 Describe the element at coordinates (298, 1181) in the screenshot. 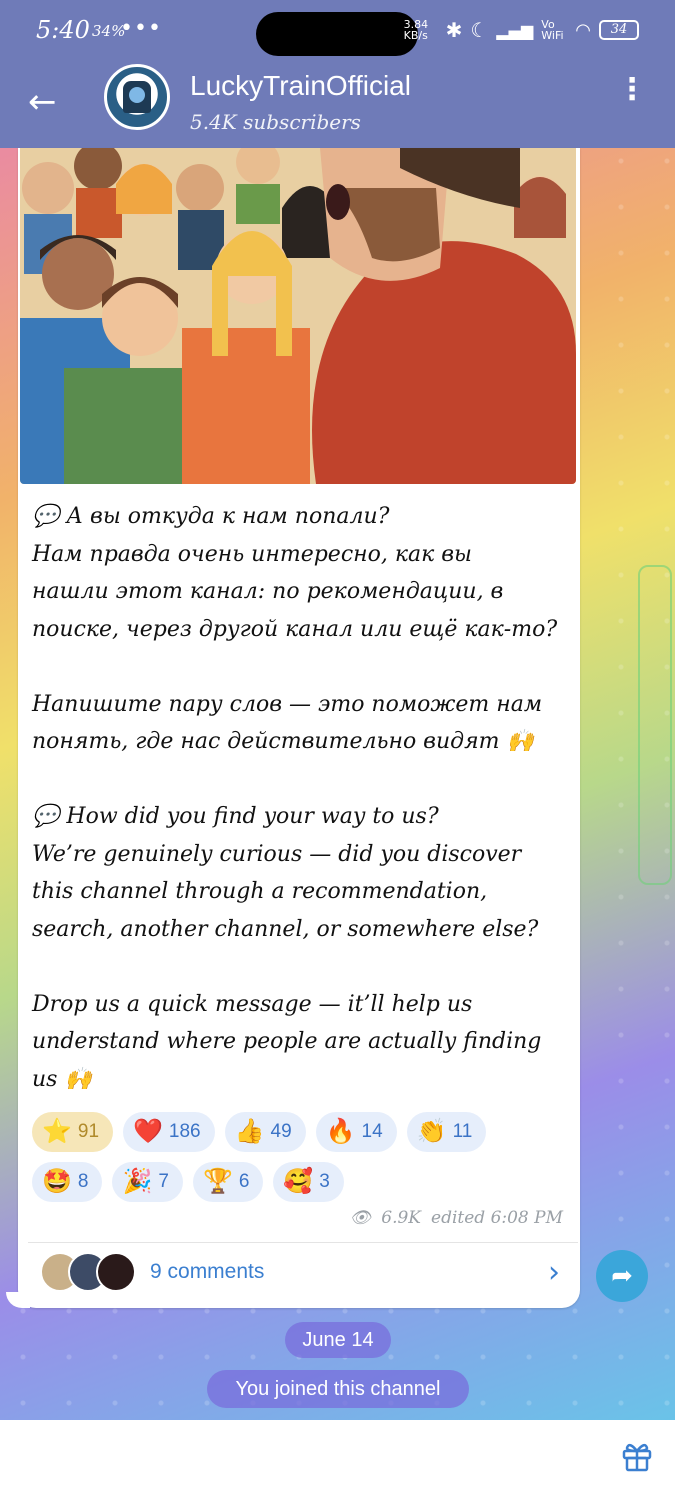

I see `smiling-hearts-icon: 🥰` at that location.